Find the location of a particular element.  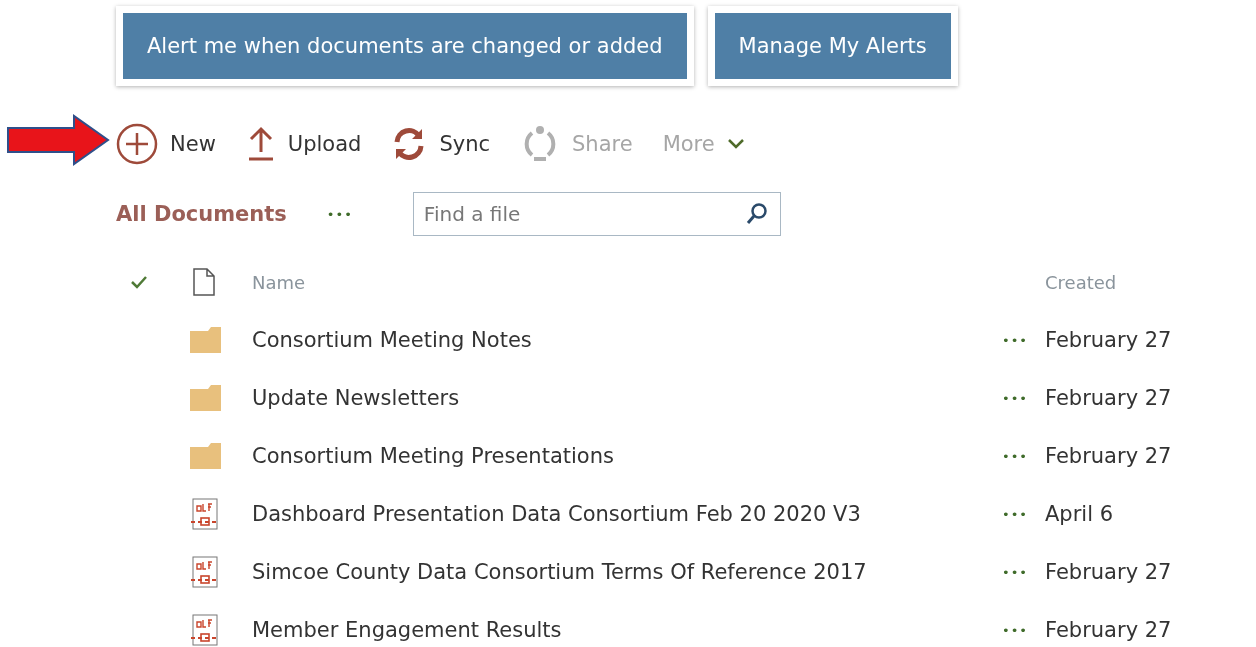

created-date: April 6 is located at coordinates (1080, 514).